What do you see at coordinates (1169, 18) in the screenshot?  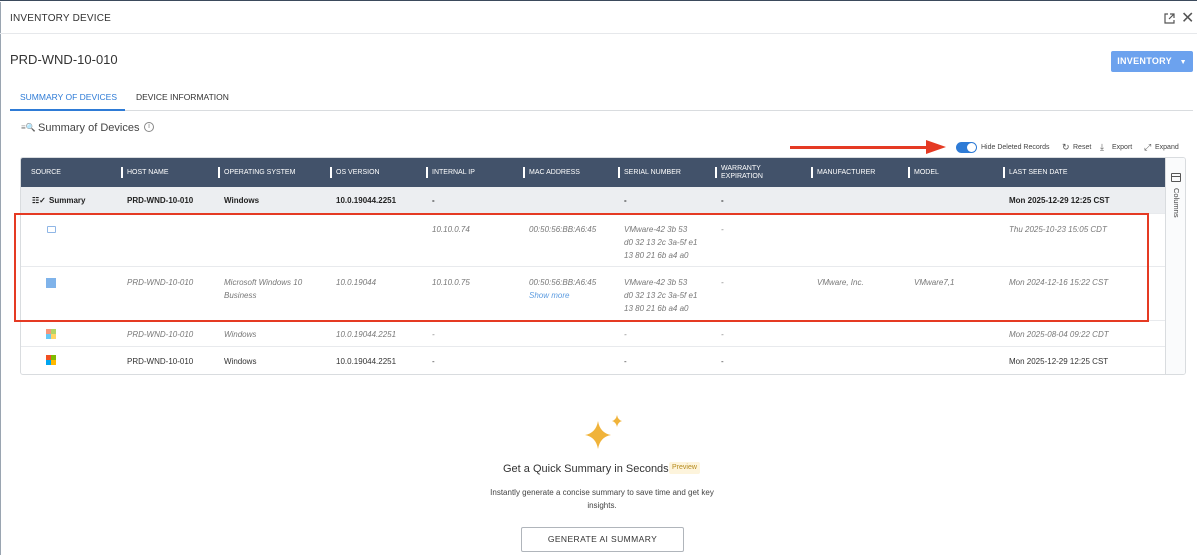 I see `popout-icon` at bounding box center [1169, 18].